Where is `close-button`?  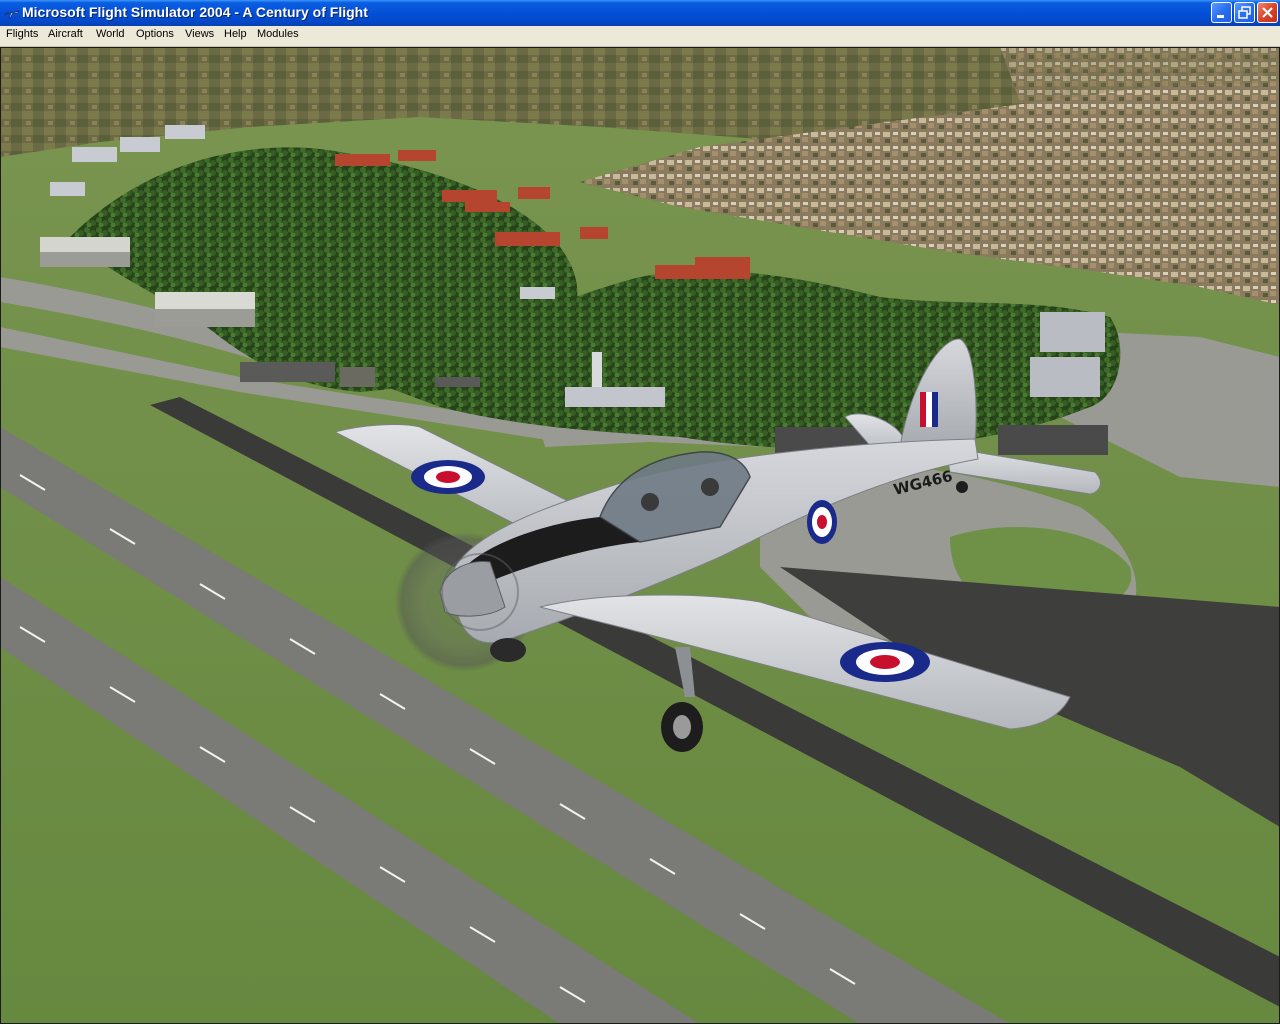
close-button is located at coordinates (1267, 12).